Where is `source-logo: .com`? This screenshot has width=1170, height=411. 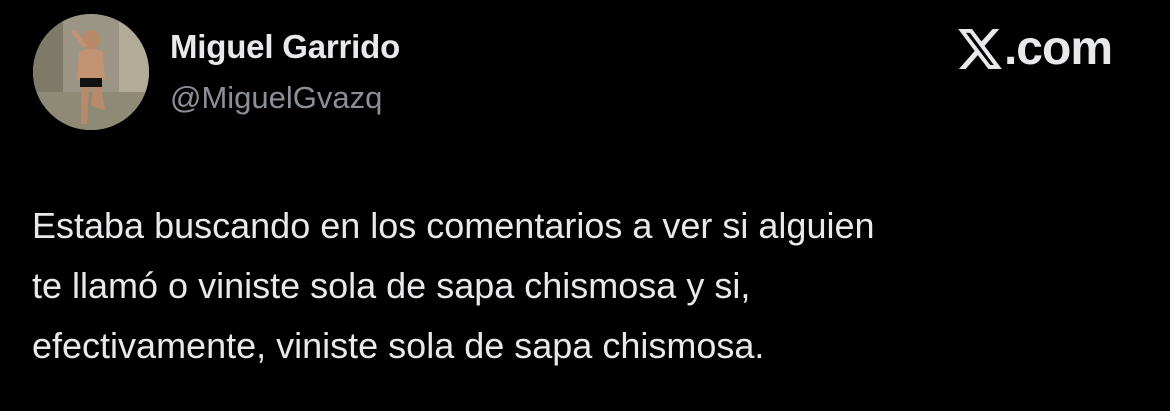 source-logo: .com is located at coordinates (1035, 48).